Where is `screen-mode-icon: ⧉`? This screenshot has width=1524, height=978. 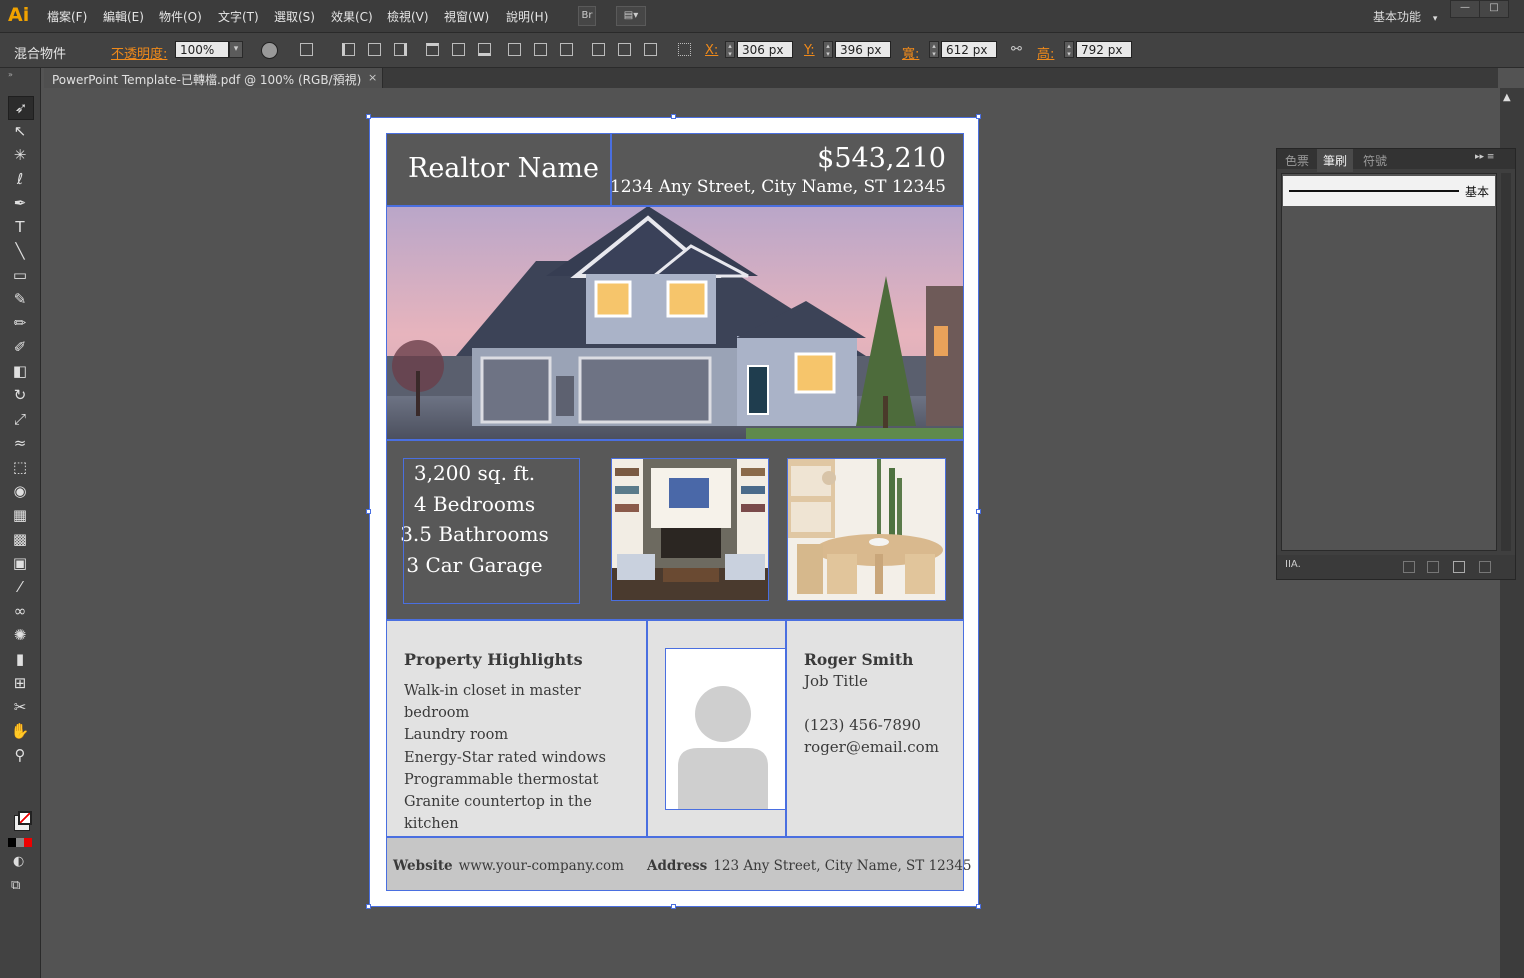
screen-mode-icon: ⧉ is located at coordinates (15, 885).